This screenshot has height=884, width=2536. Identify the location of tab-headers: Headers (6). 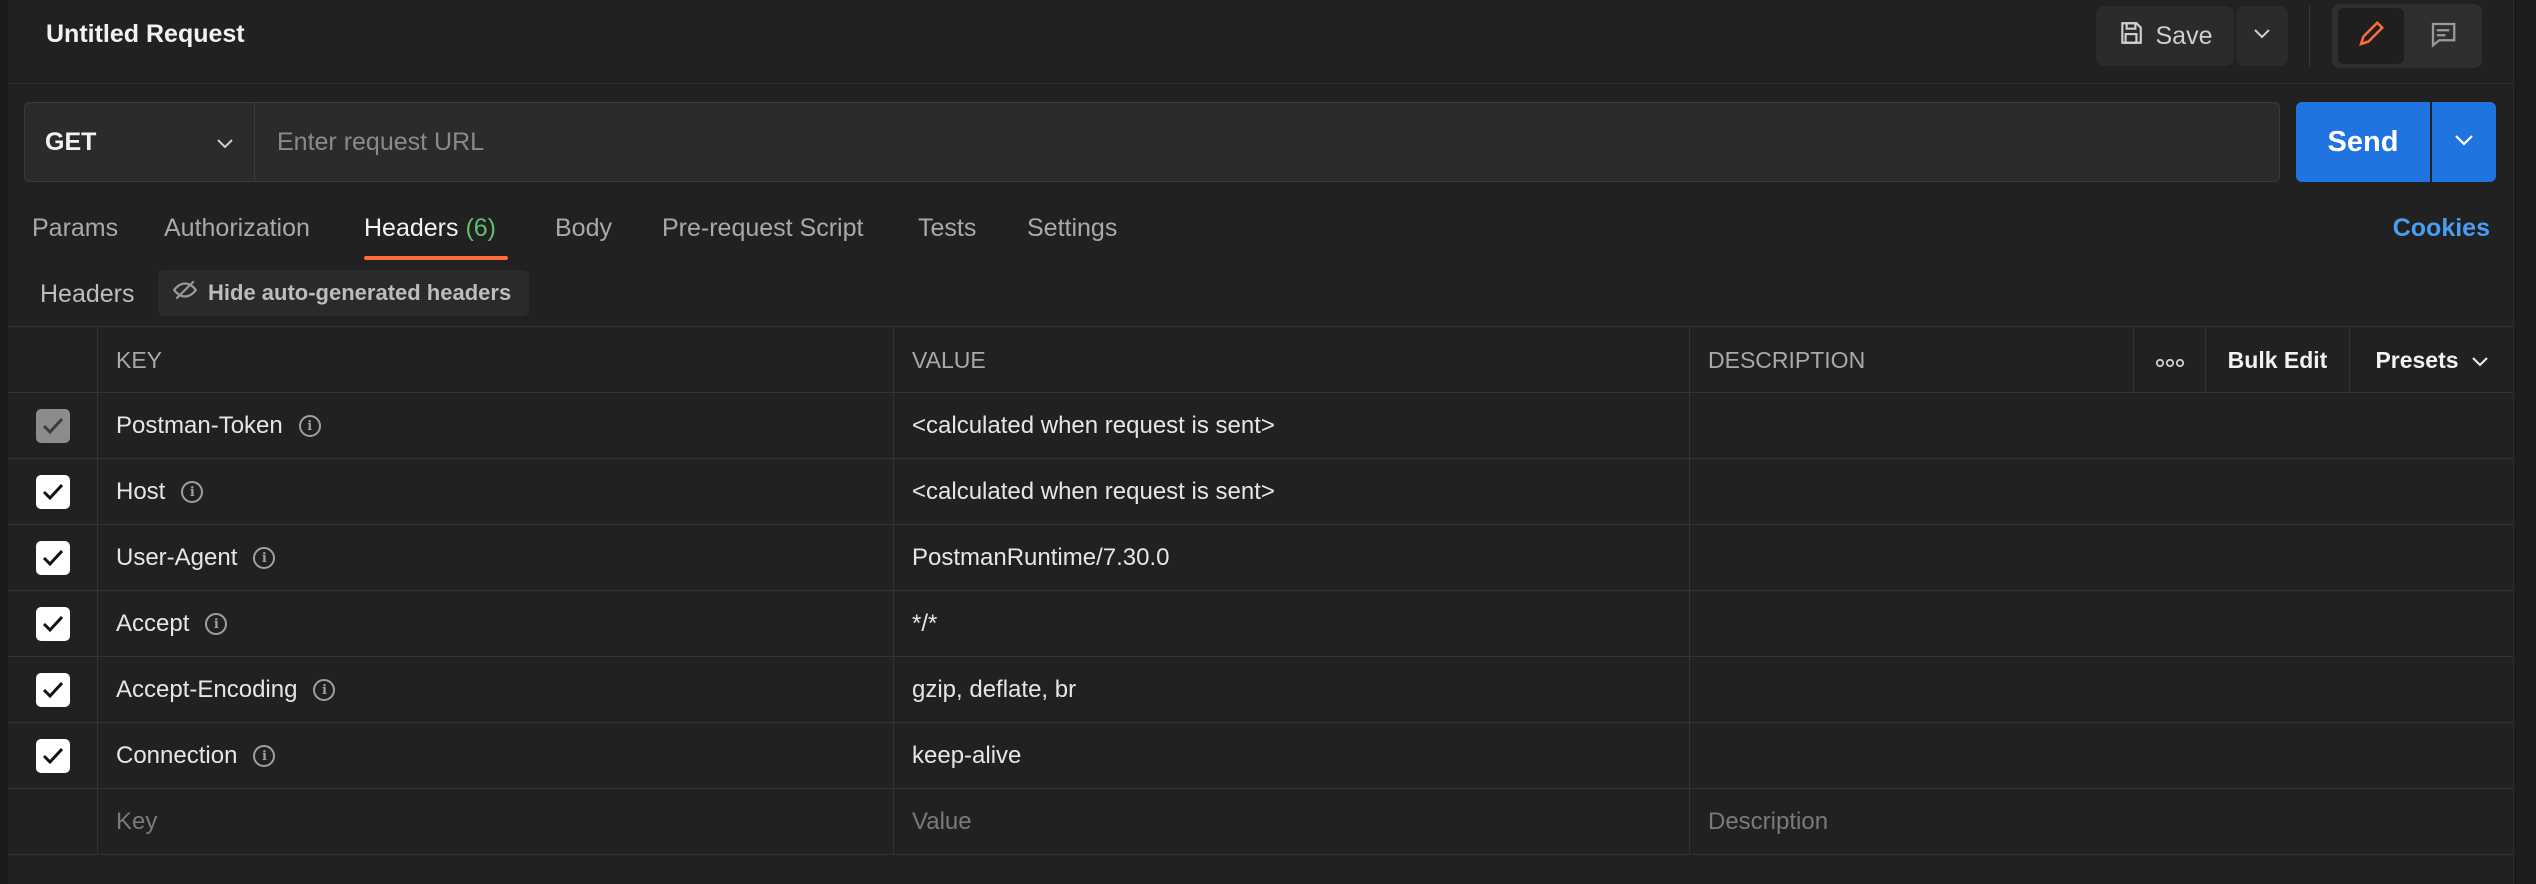
(430, 228).